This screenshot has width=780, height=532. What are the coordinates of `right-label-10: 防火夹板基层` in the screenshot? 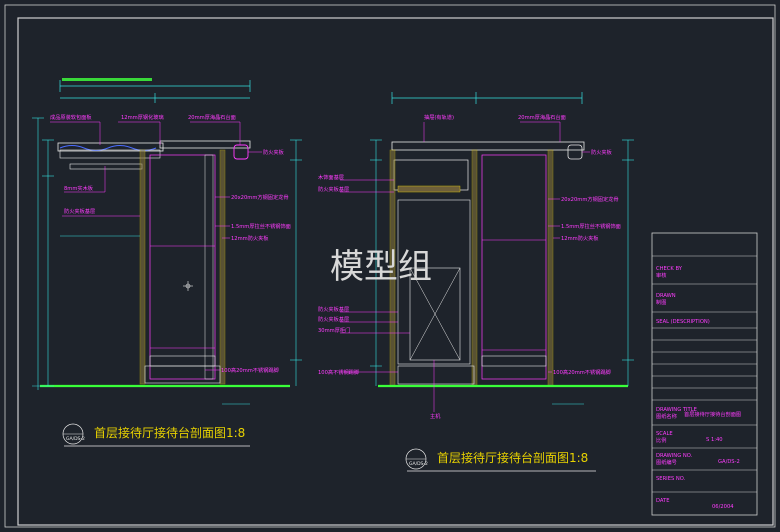 It's located at (333, 319).